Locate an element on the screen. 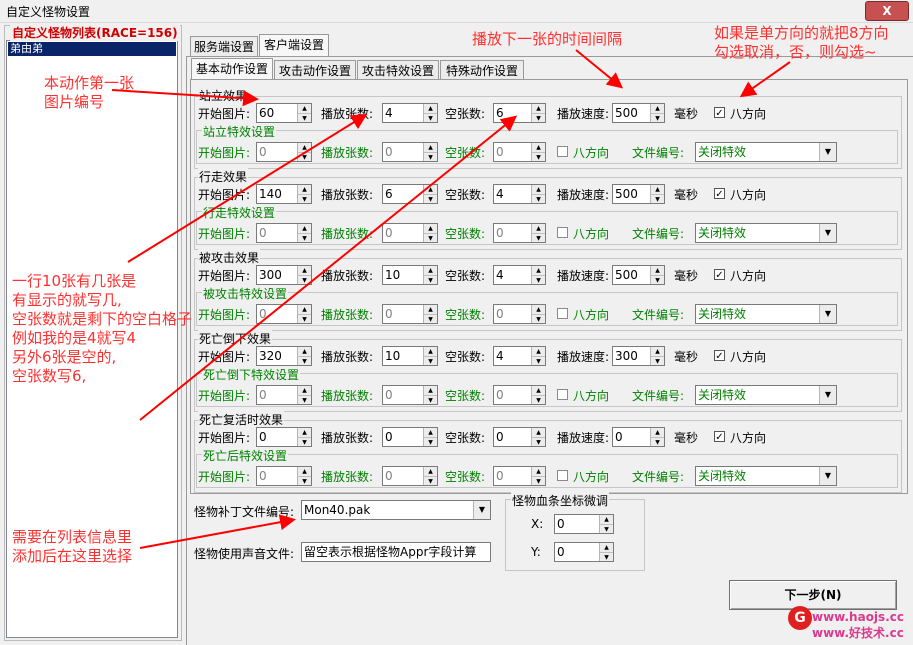 The width and height of the screenshot is (913, 645). arrow-interval is located at coordinates (599, 69).